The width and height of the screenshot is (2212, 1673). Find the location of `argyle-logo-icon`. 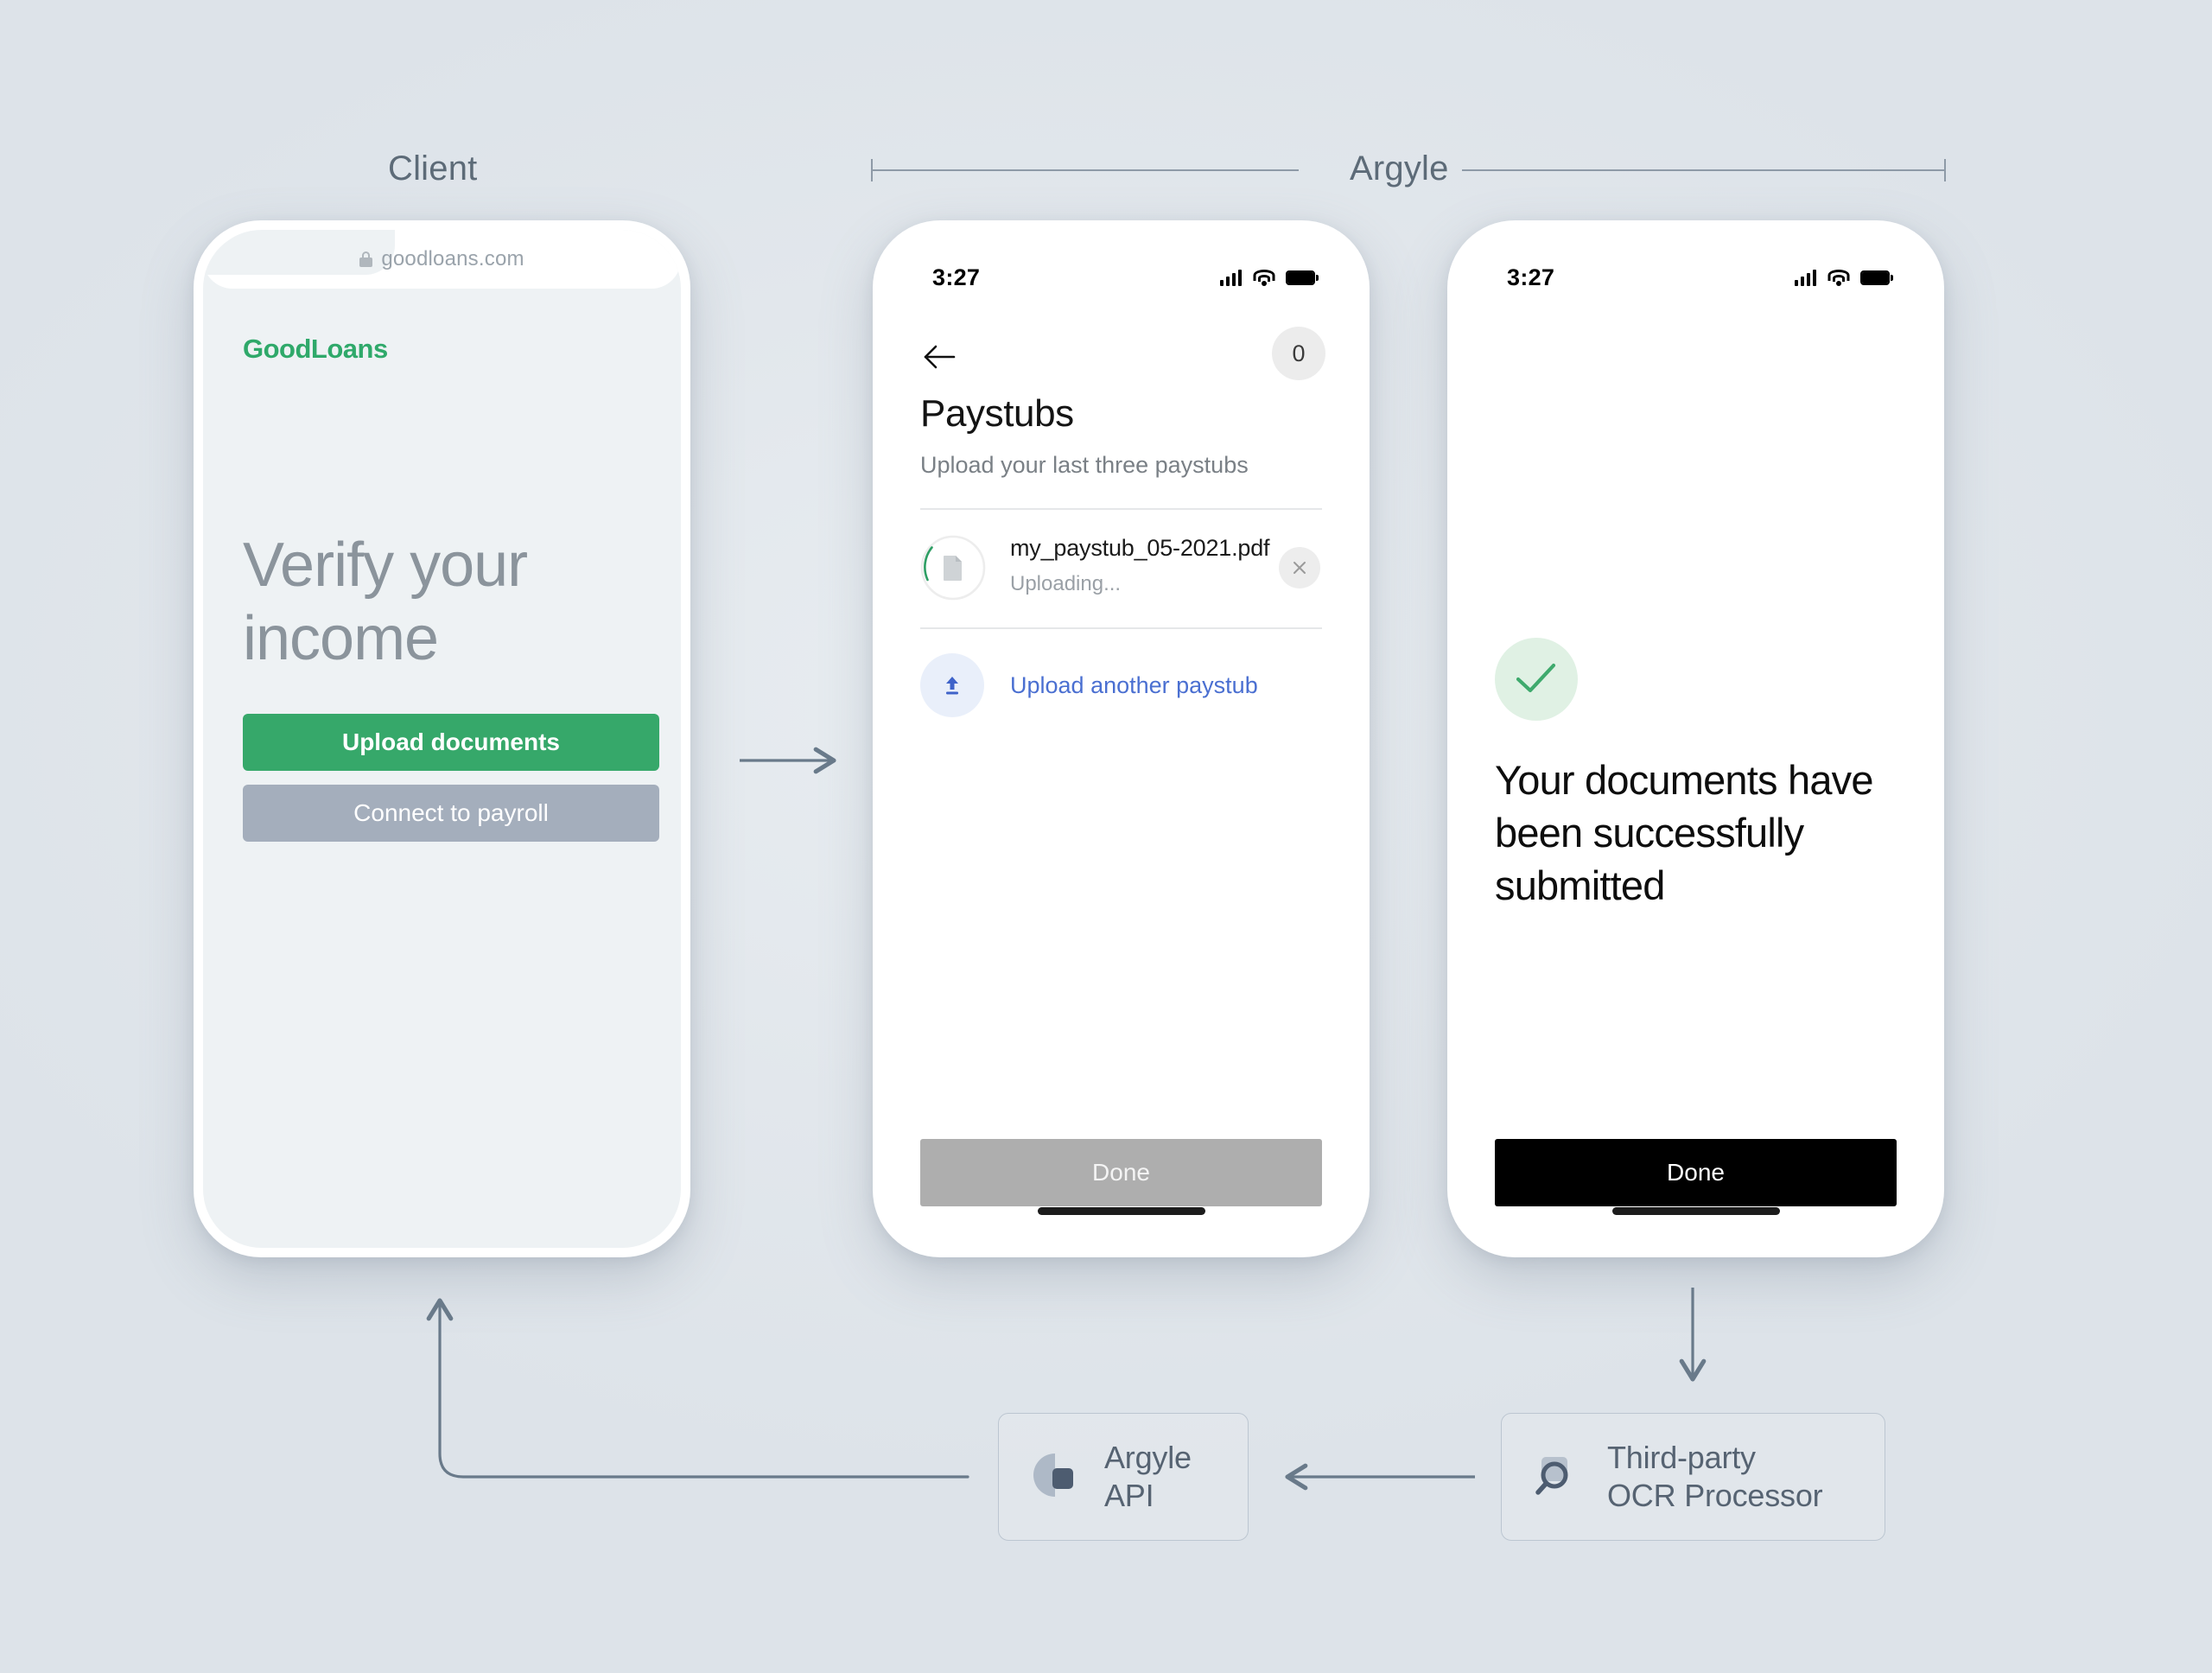

argyle-logo-icon is located at coordinates (1055, 1477).